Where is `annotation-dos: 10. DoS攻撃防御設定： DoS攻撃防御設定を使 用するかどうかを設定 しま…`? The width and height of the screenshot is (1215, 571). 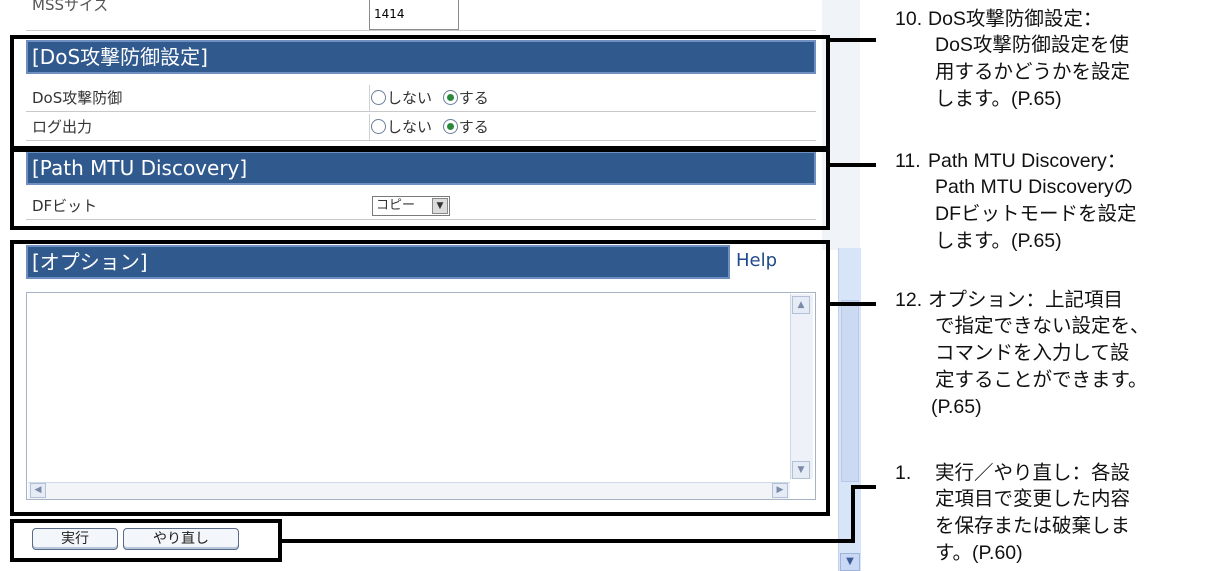
annotation-dos: 10. DoS攻撃防御設定： DoS攻撃防御設定を使 用するかどうかを設定 しま… is located at coordinates (1052, 62).